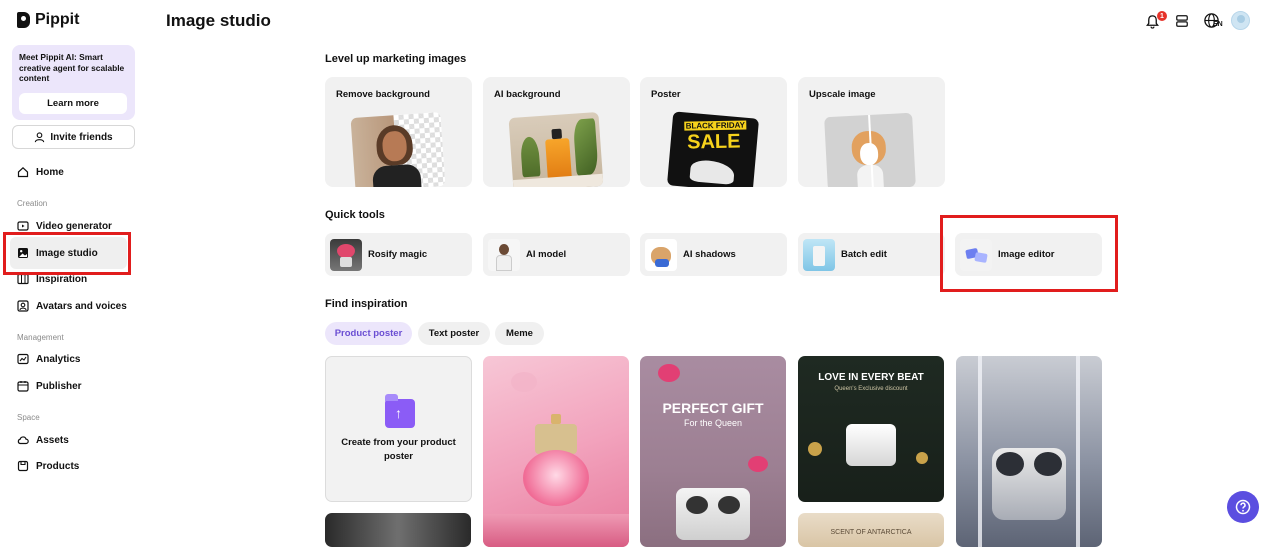 This screenshot has width=1280, height=547. I want to click on sidebar-item-assets: Assets, so click(43, 440).